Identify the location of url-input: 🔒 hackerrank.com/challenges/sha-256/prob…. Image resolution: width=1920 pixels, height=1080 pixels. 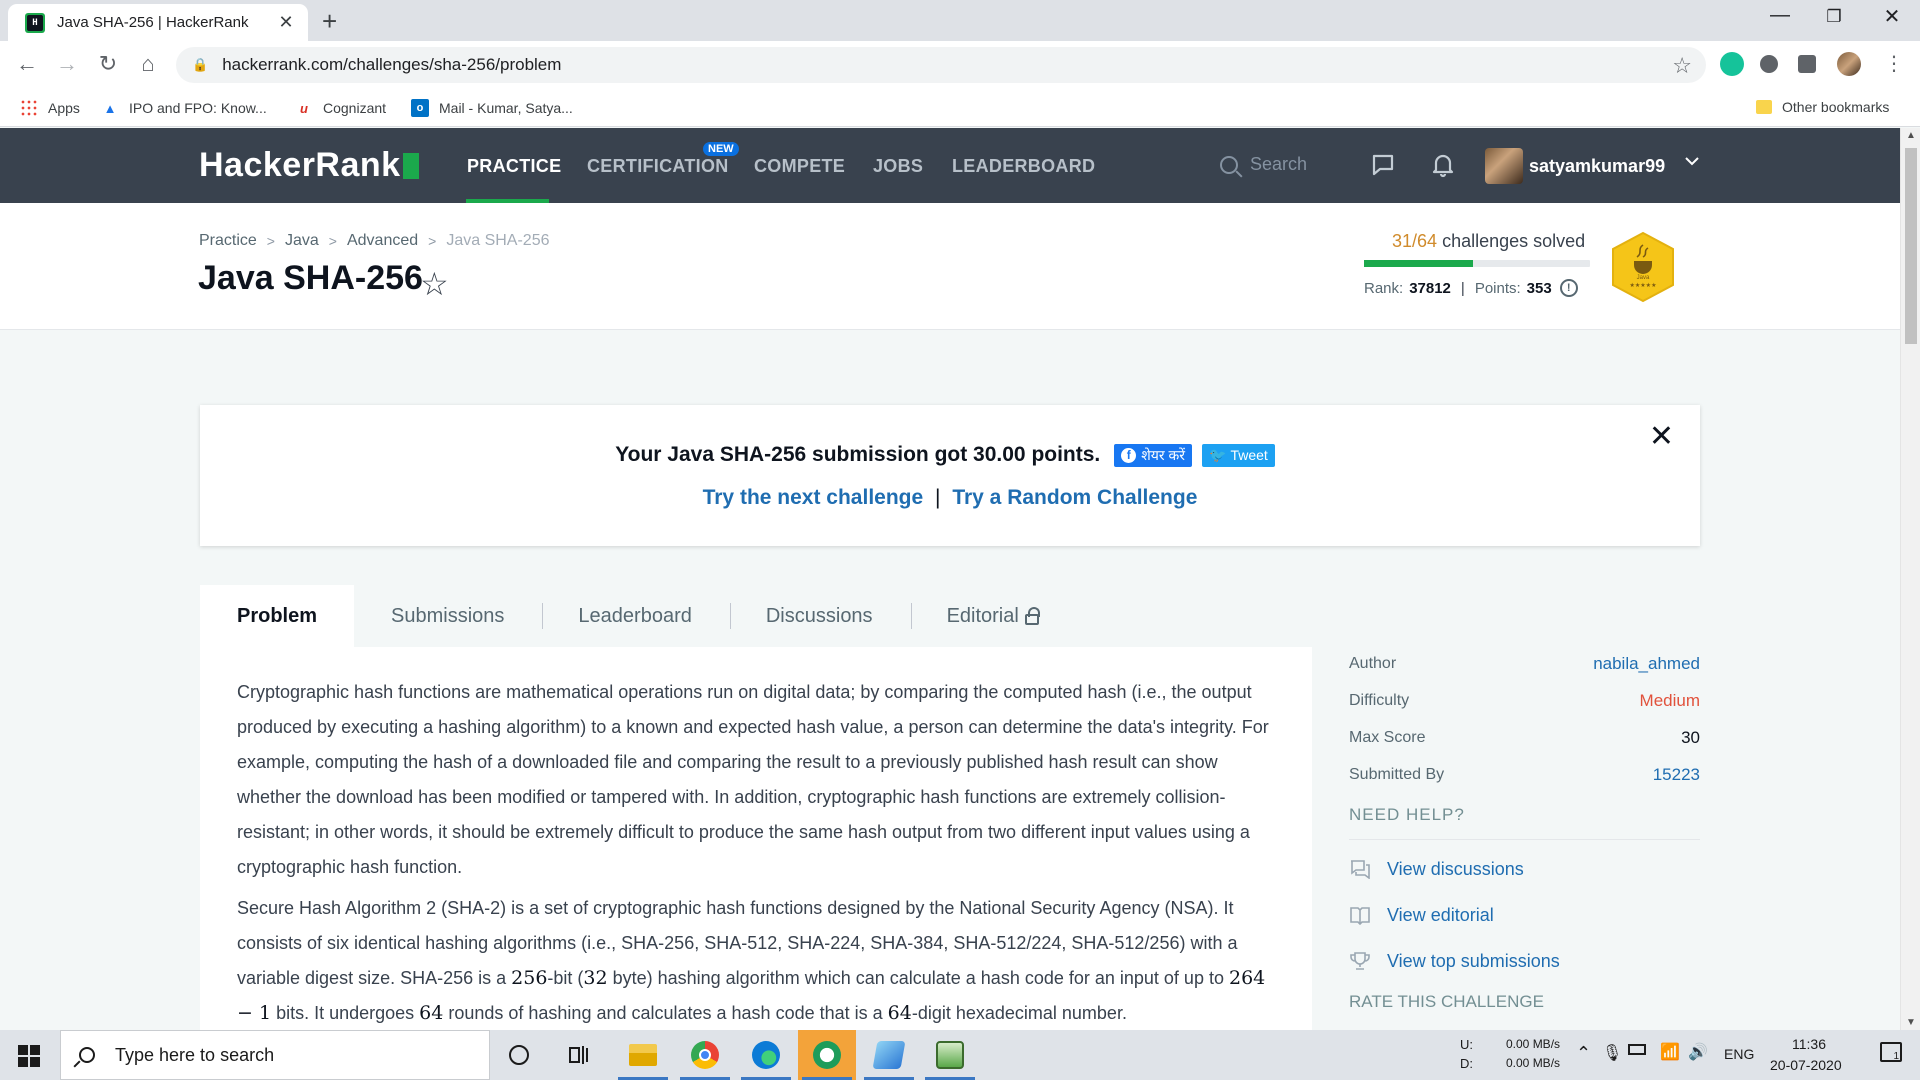
(941, 65).